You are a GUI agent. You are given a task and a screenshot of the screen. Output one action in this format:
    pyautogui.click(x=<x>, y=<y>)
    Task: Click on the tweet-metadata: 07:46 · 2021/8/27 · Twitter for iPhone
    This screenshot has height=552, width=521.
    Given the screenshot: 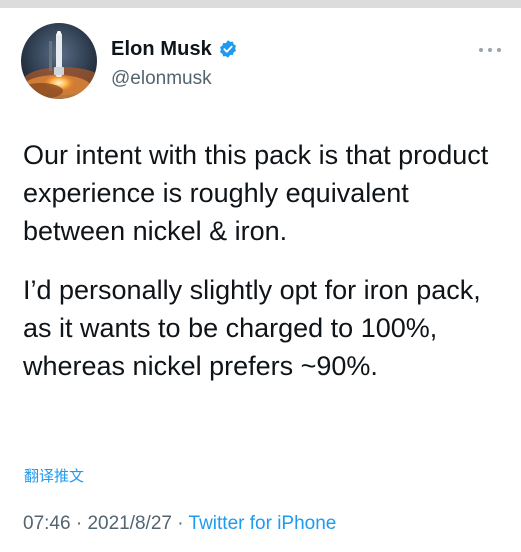 What is the action you would take?
    pyautogui.click(x=179, y=524)
    